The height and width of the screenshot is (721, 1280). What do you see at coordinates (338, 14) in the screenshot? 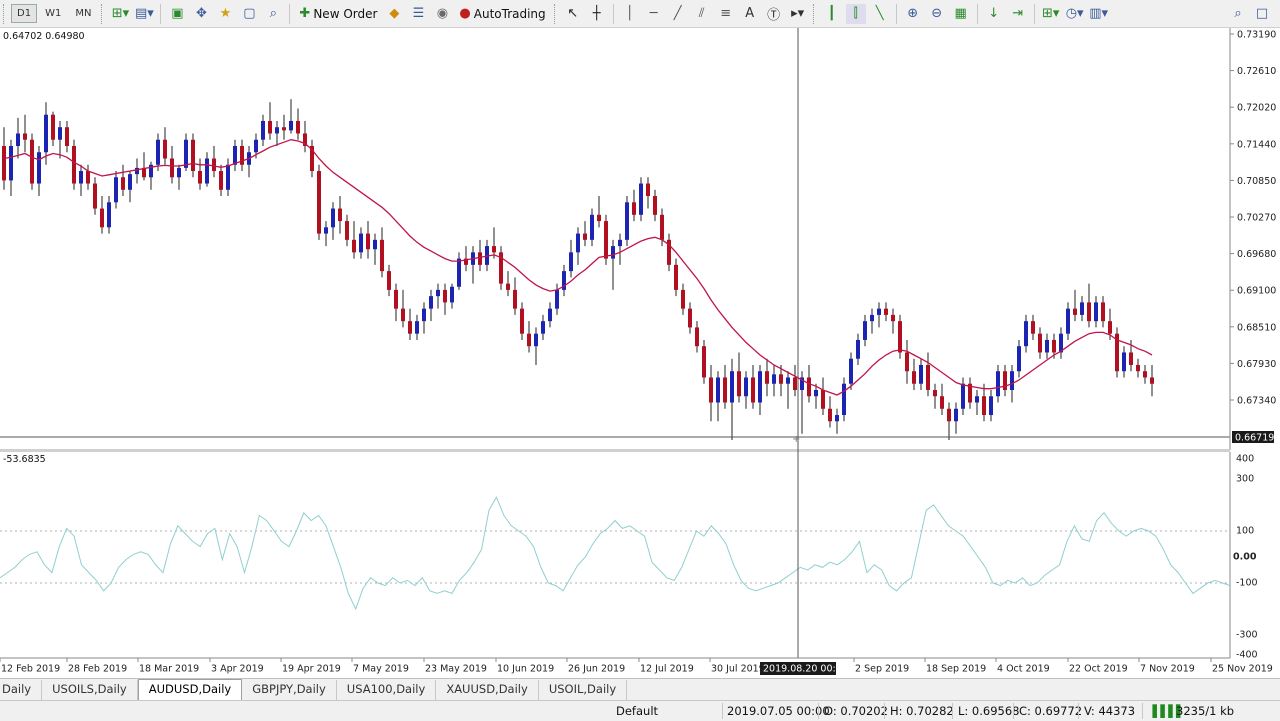
I see `new-order-button: ✚ New Order` at bounding box center [338, 14].